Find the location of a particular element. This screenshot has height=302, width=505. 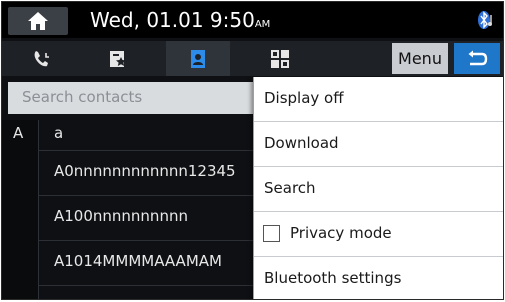

tab-bar: Menu is located at coordinates (252, 58).